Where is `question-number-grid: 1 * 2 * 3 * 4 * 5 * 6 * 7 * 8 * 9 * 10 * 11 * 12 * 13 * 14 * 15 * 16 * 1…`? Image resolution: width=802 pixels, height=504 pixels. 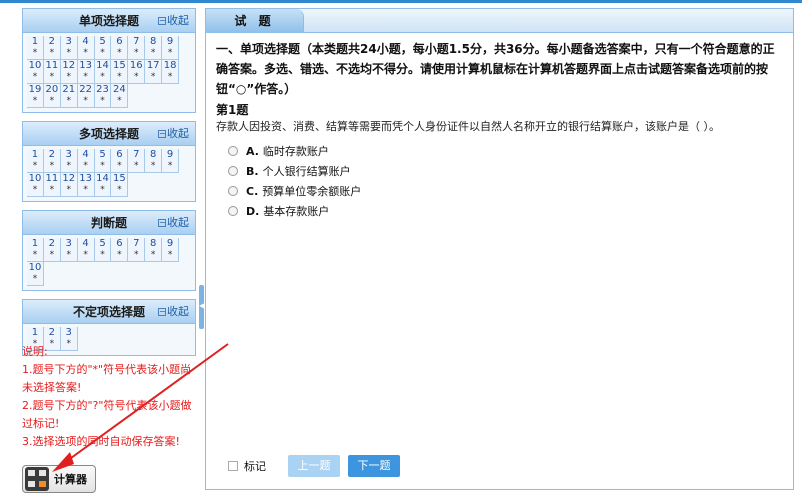
question-number-grid: 1 * 2 * 3 * 4 * 5 * 6 * 7 * 8 * 9 * 10 * 11 * 12 * 13 * 14 * 15 * 16 * 1… is located at coordinates (109, 72).